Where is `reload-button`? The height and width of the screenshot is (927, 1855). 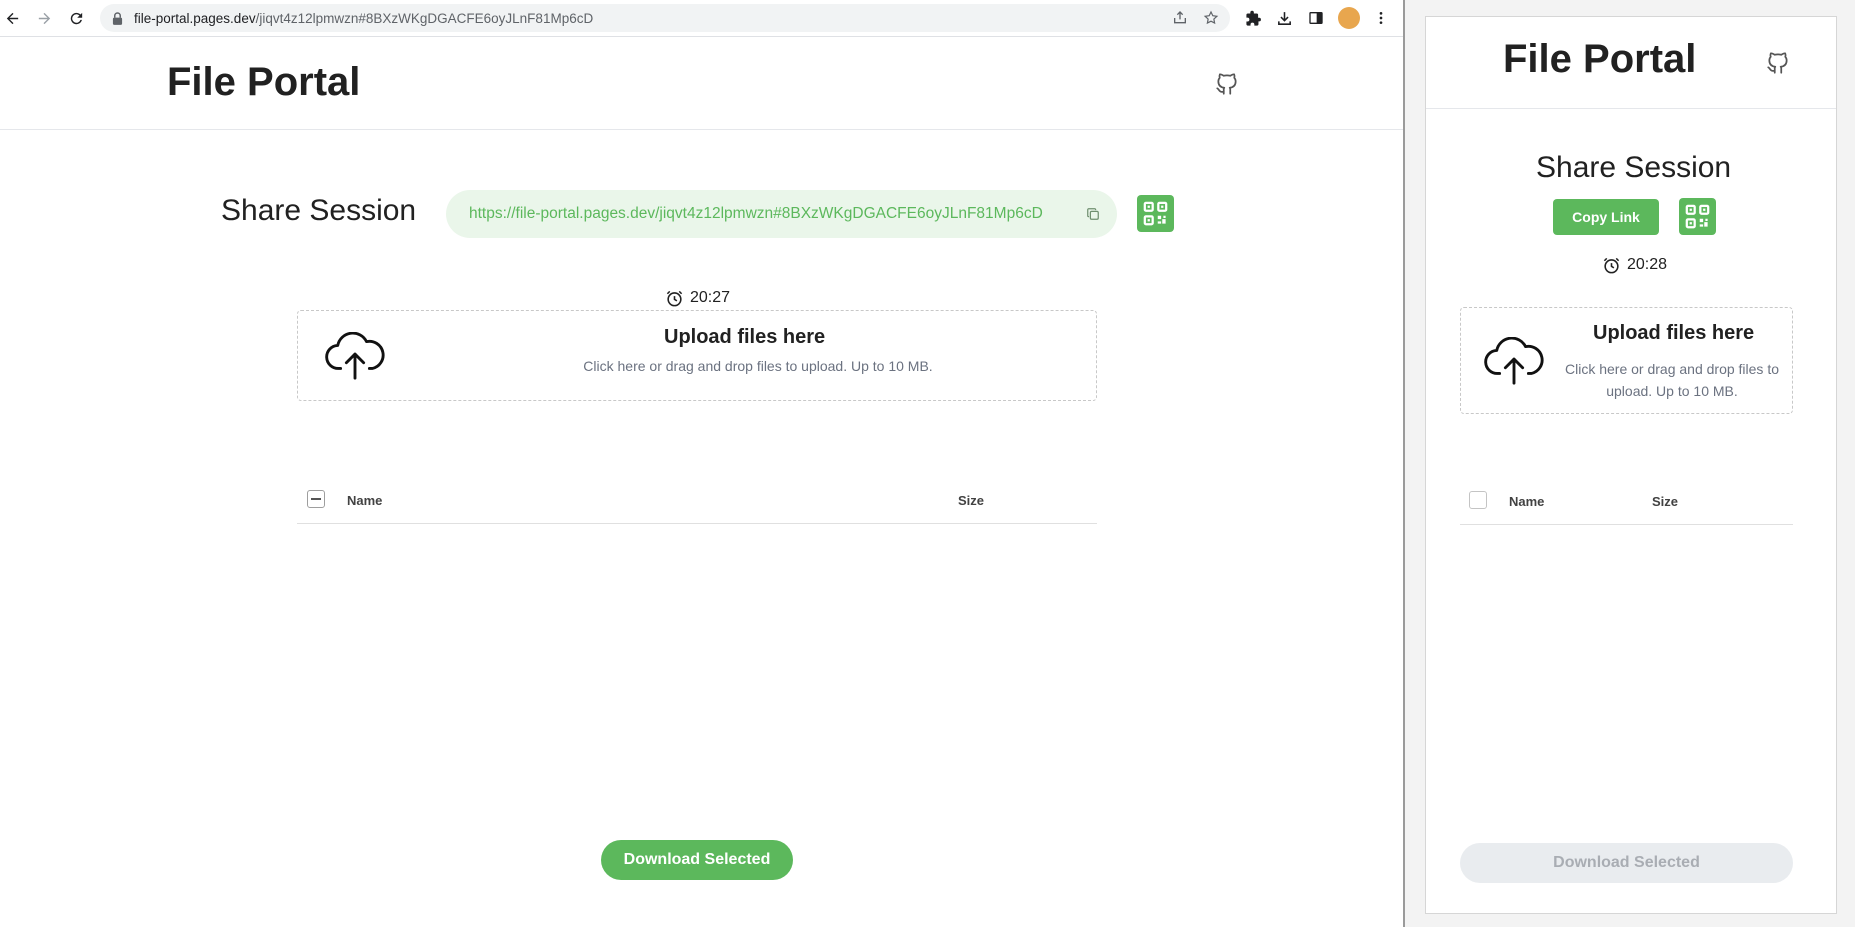 reload-button is located at coordinates (76, 18).